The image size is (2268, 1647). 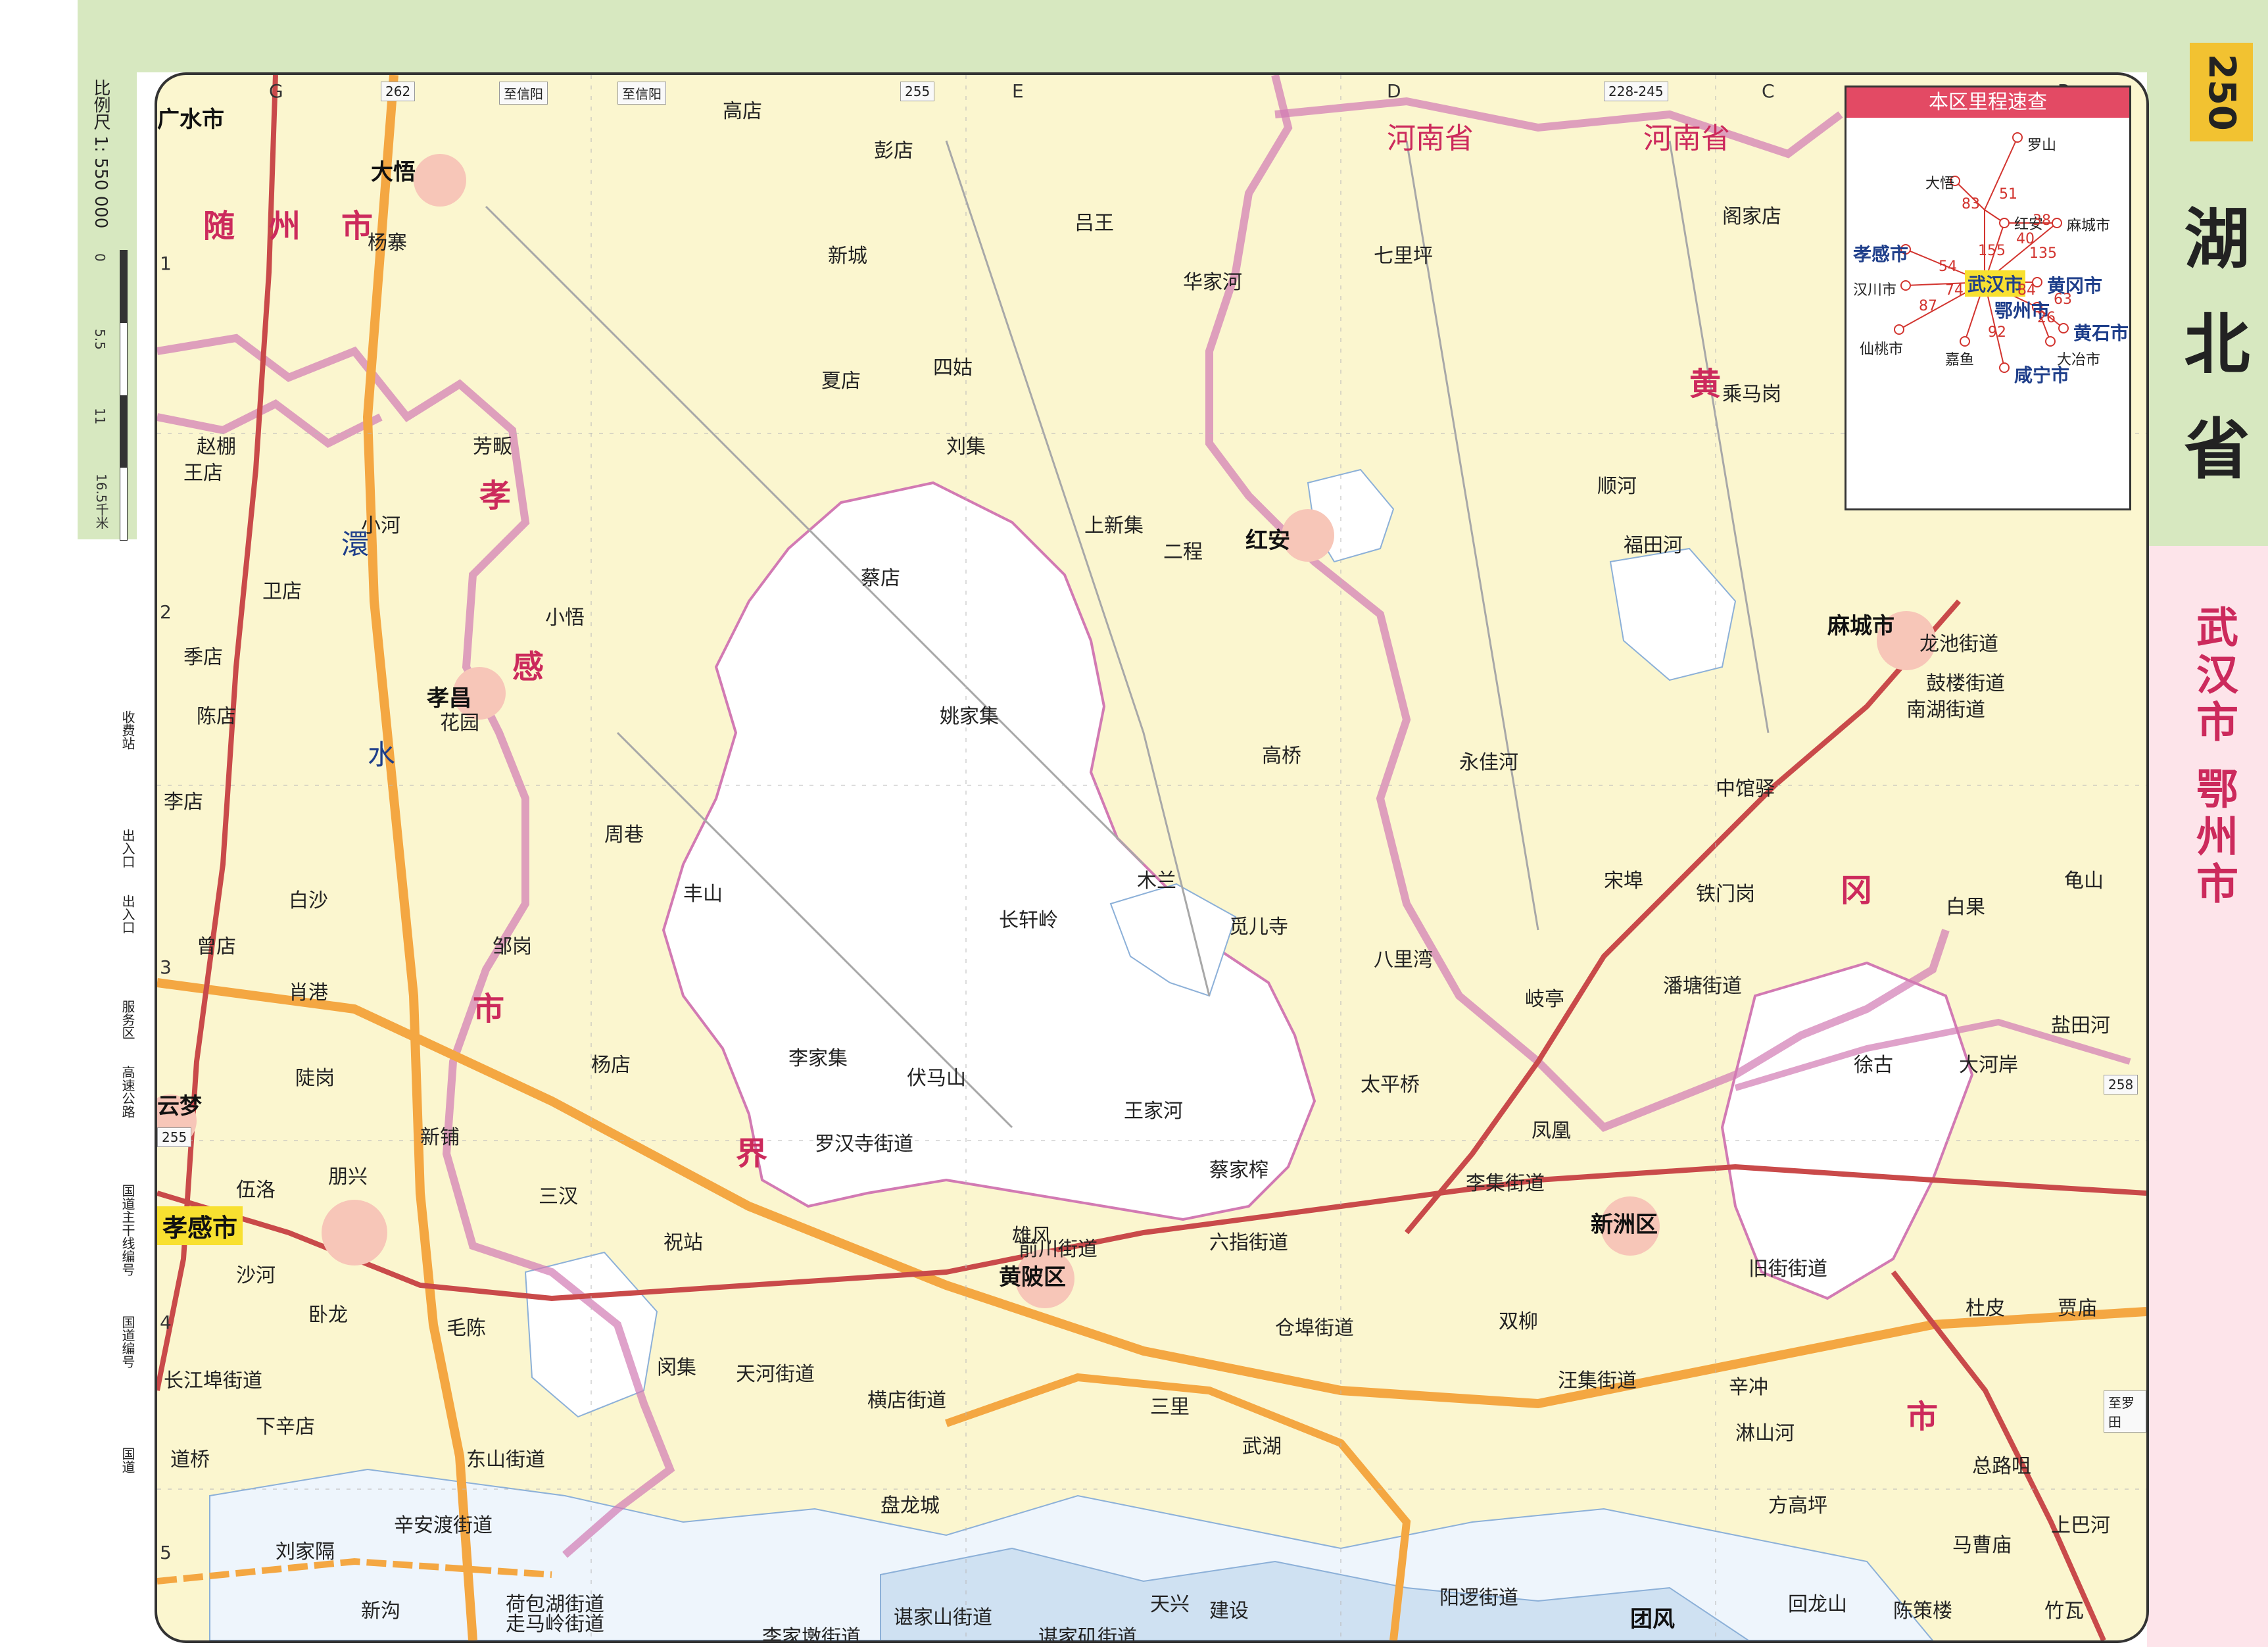 I want to click on town-tianhe: 天河街道, so click(x=775, y=1372).